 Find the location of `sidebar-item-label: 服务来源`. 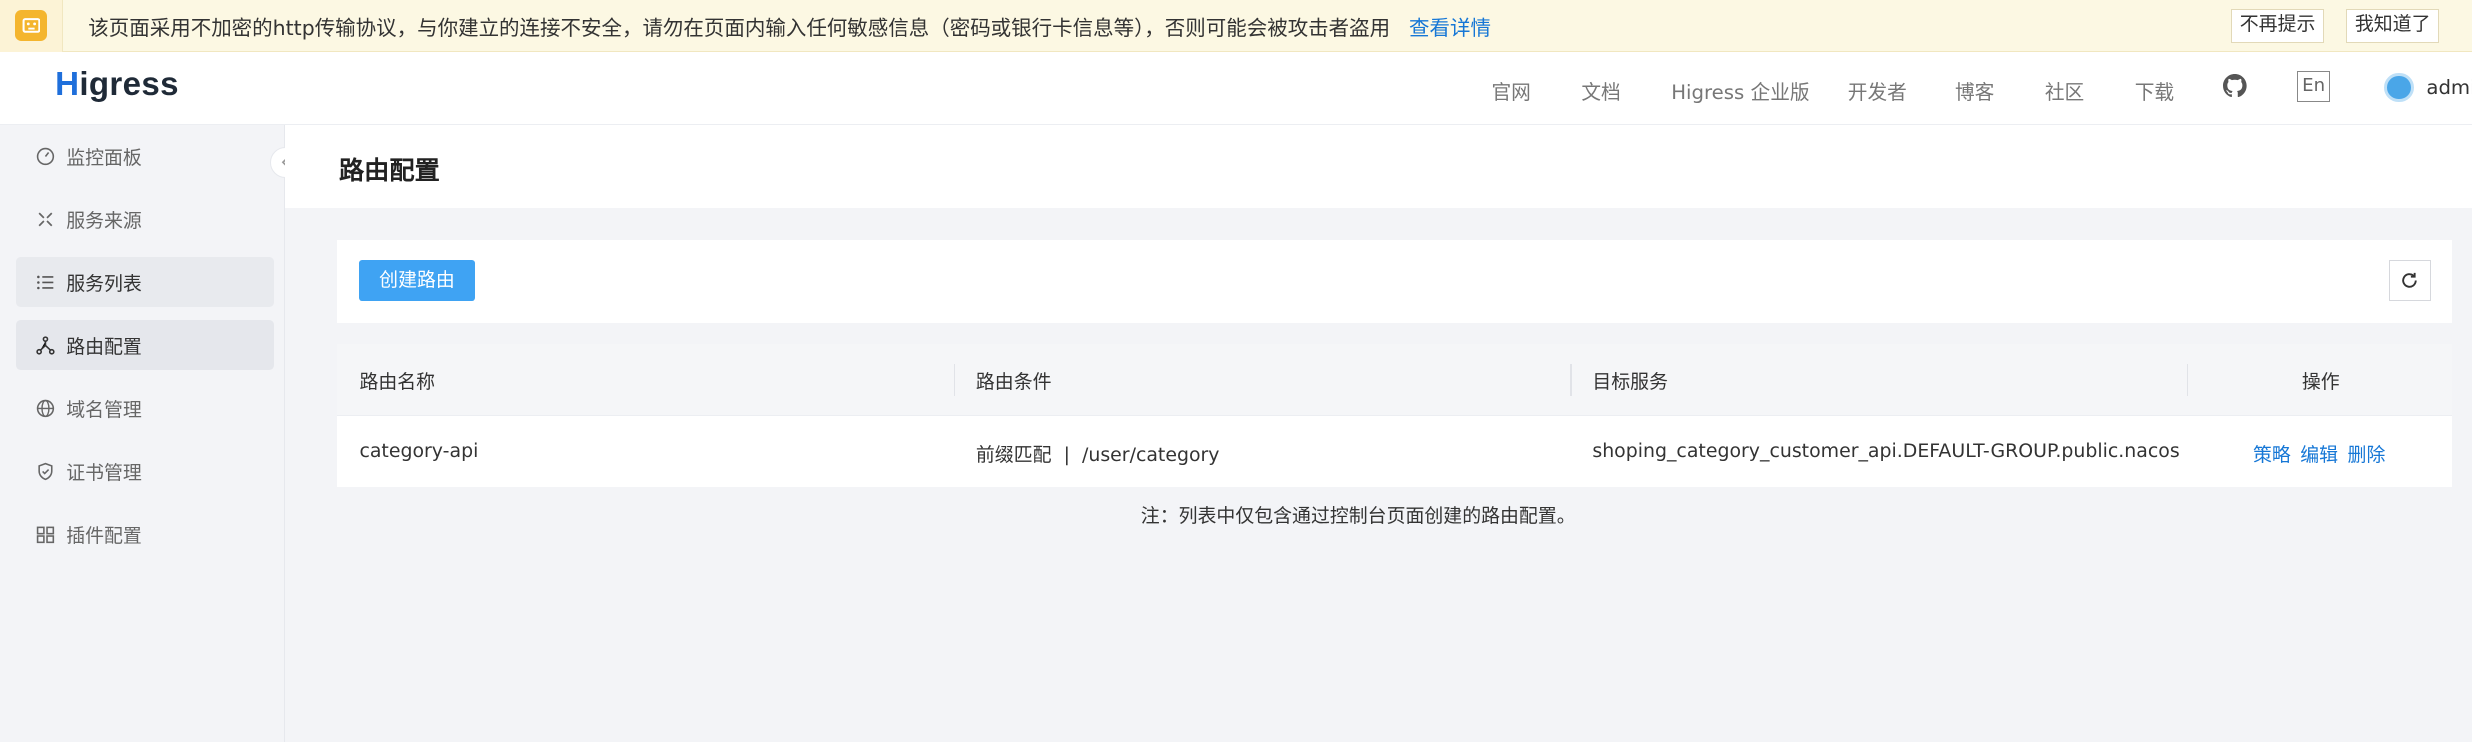

sidebar-item-label: 服务来源 is located at coordinates (104, 220).